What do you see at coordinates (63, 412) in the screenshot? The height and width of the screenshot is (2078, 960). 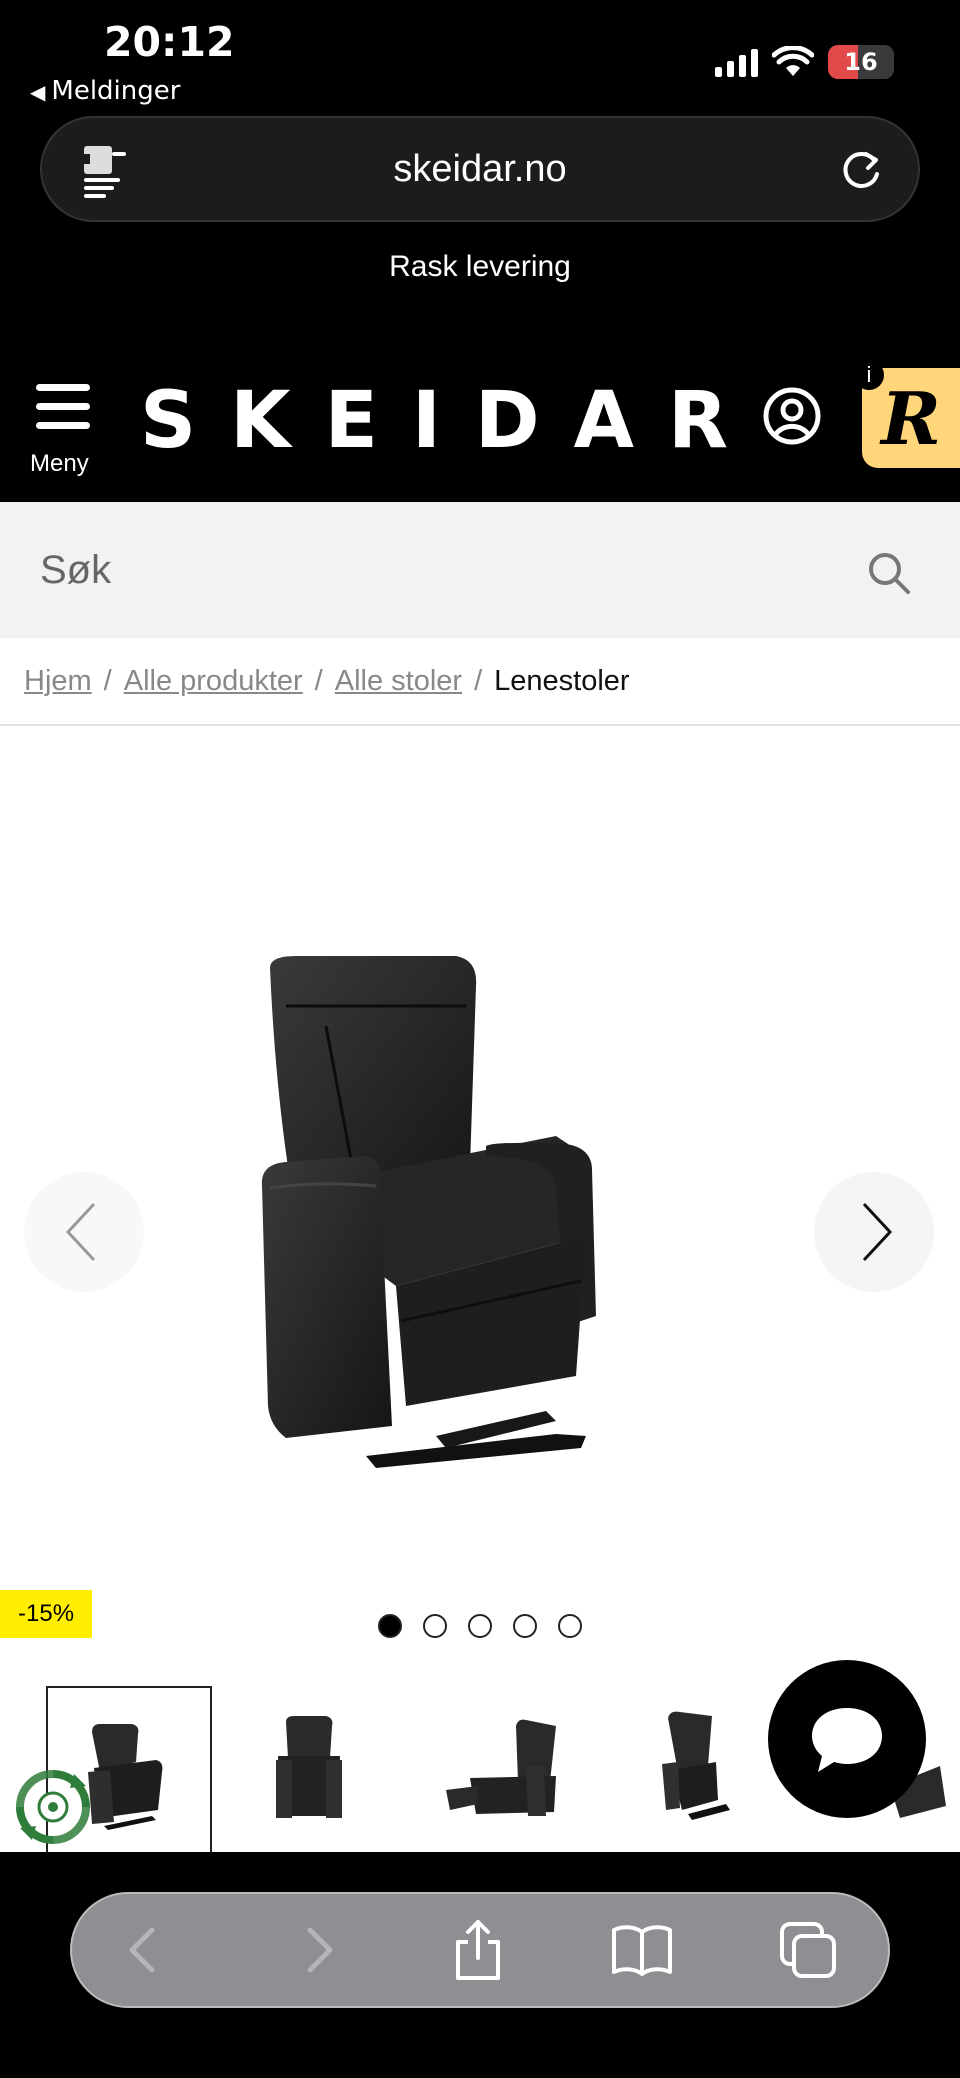 I see `menu-button` at bounding box center [63, 412].